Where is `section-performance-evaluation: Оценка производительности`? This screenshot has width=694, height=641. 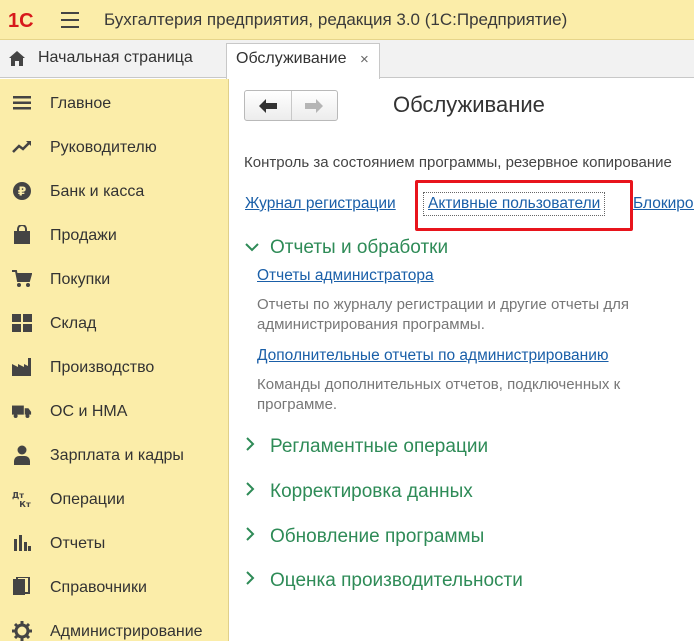
section-performance-evaluation: Оценка производительности is located at coordinates (383, 581).